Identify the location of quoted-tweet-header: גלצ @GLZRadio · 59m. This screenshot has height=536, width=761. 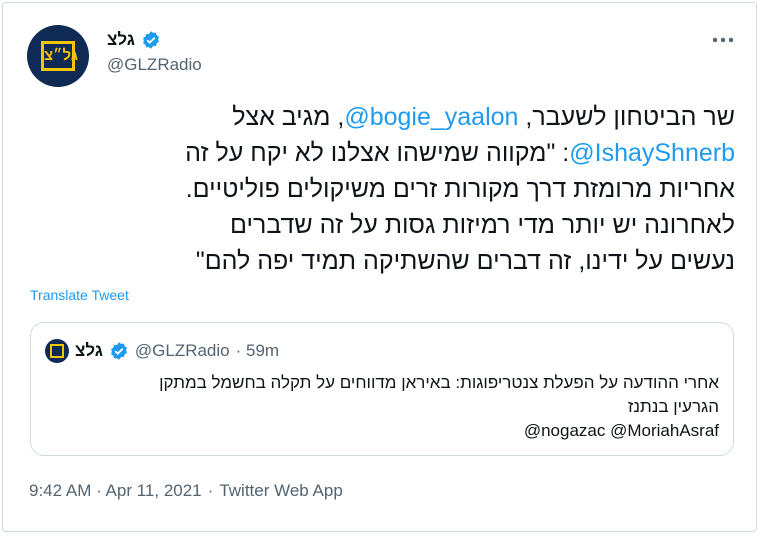
(162, 351).